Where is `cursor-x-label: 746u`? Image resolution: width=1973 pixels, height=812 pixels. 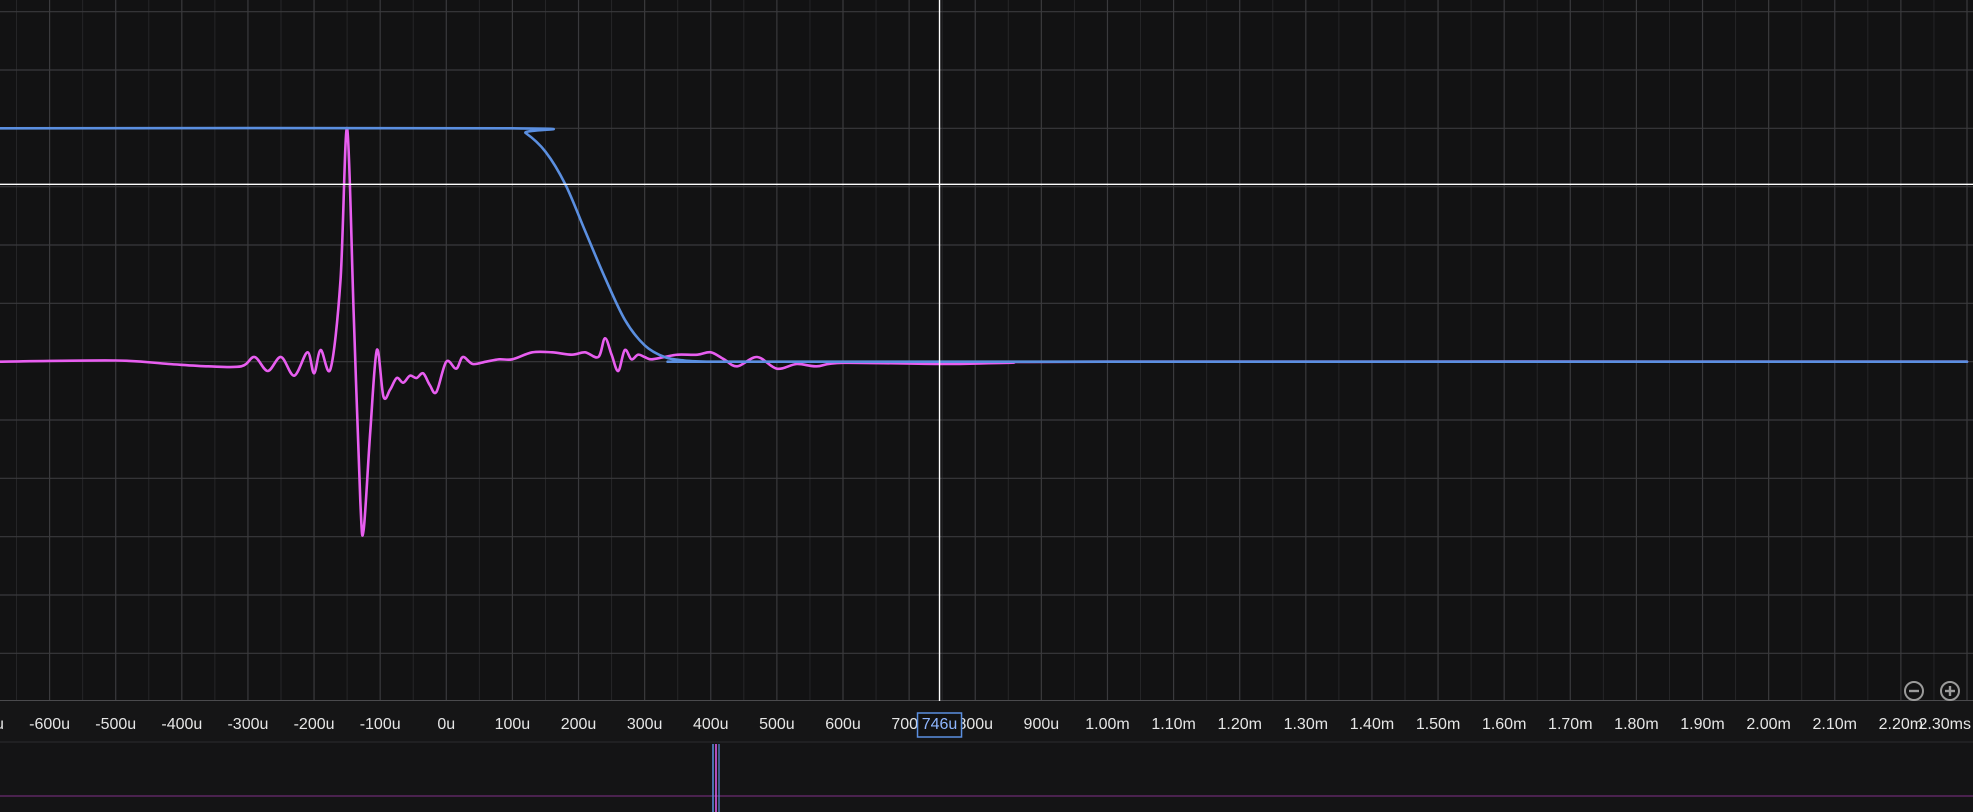
cursor-x-label: 746u is located at coordinates (940, 724).